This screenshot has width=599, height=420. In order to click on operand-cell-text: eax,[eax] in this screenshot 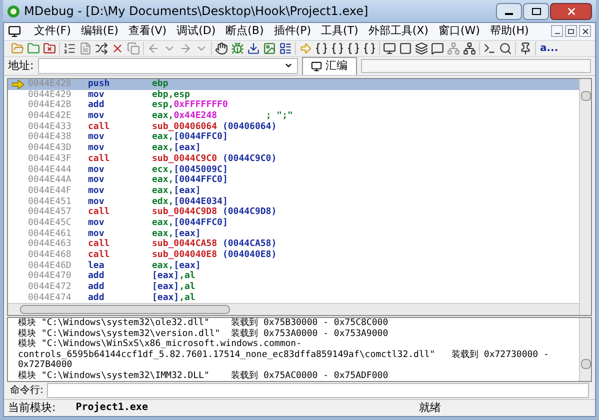, I will do `click(176, 265)`.